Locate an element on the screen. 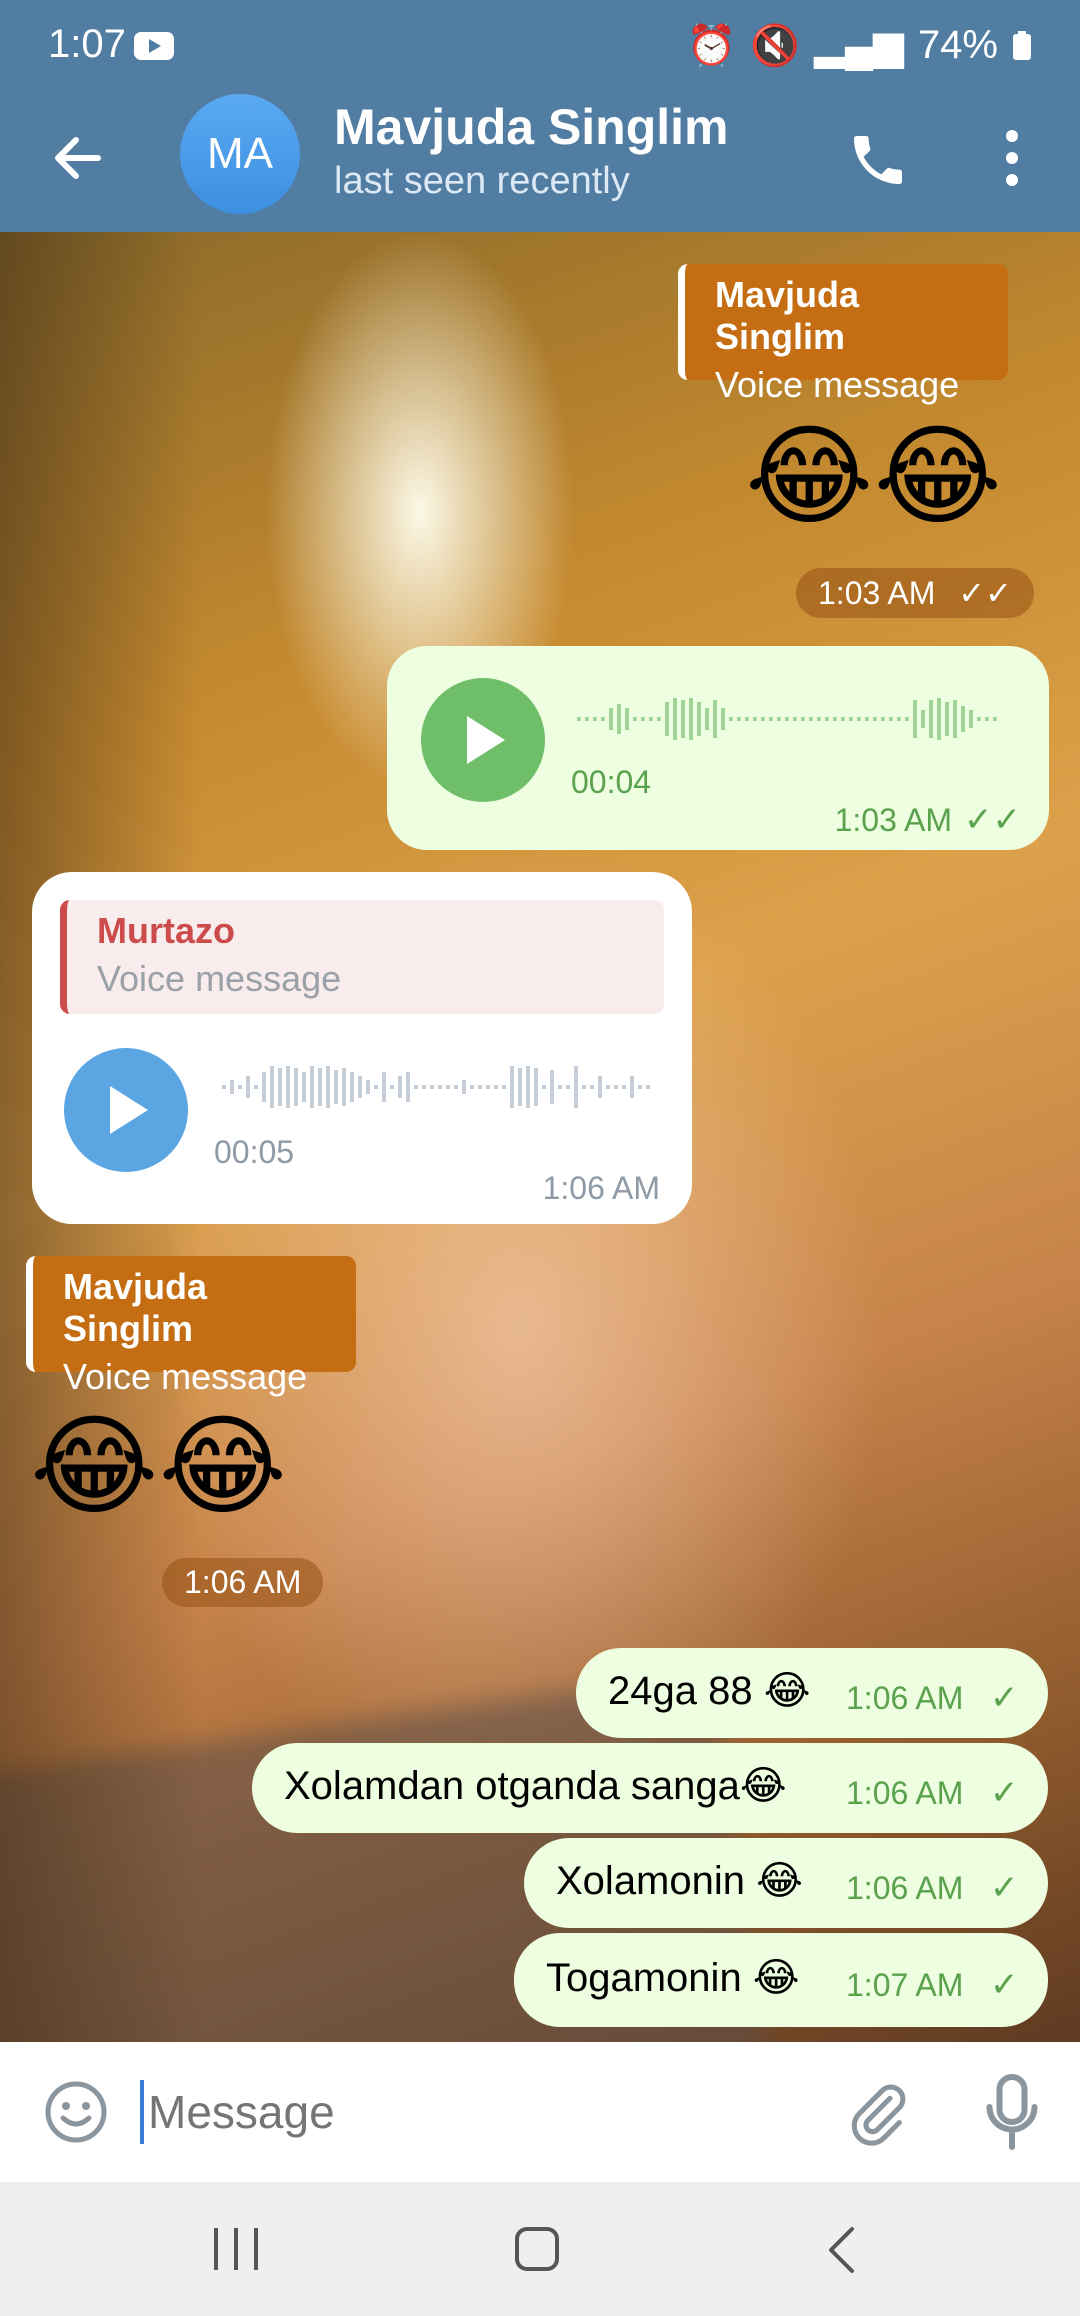 The height and width of the screenshot is (2316, 1080). voice-message-out: 00:04 1:03 AM ✓✓ is located at coordinates (718, 748).